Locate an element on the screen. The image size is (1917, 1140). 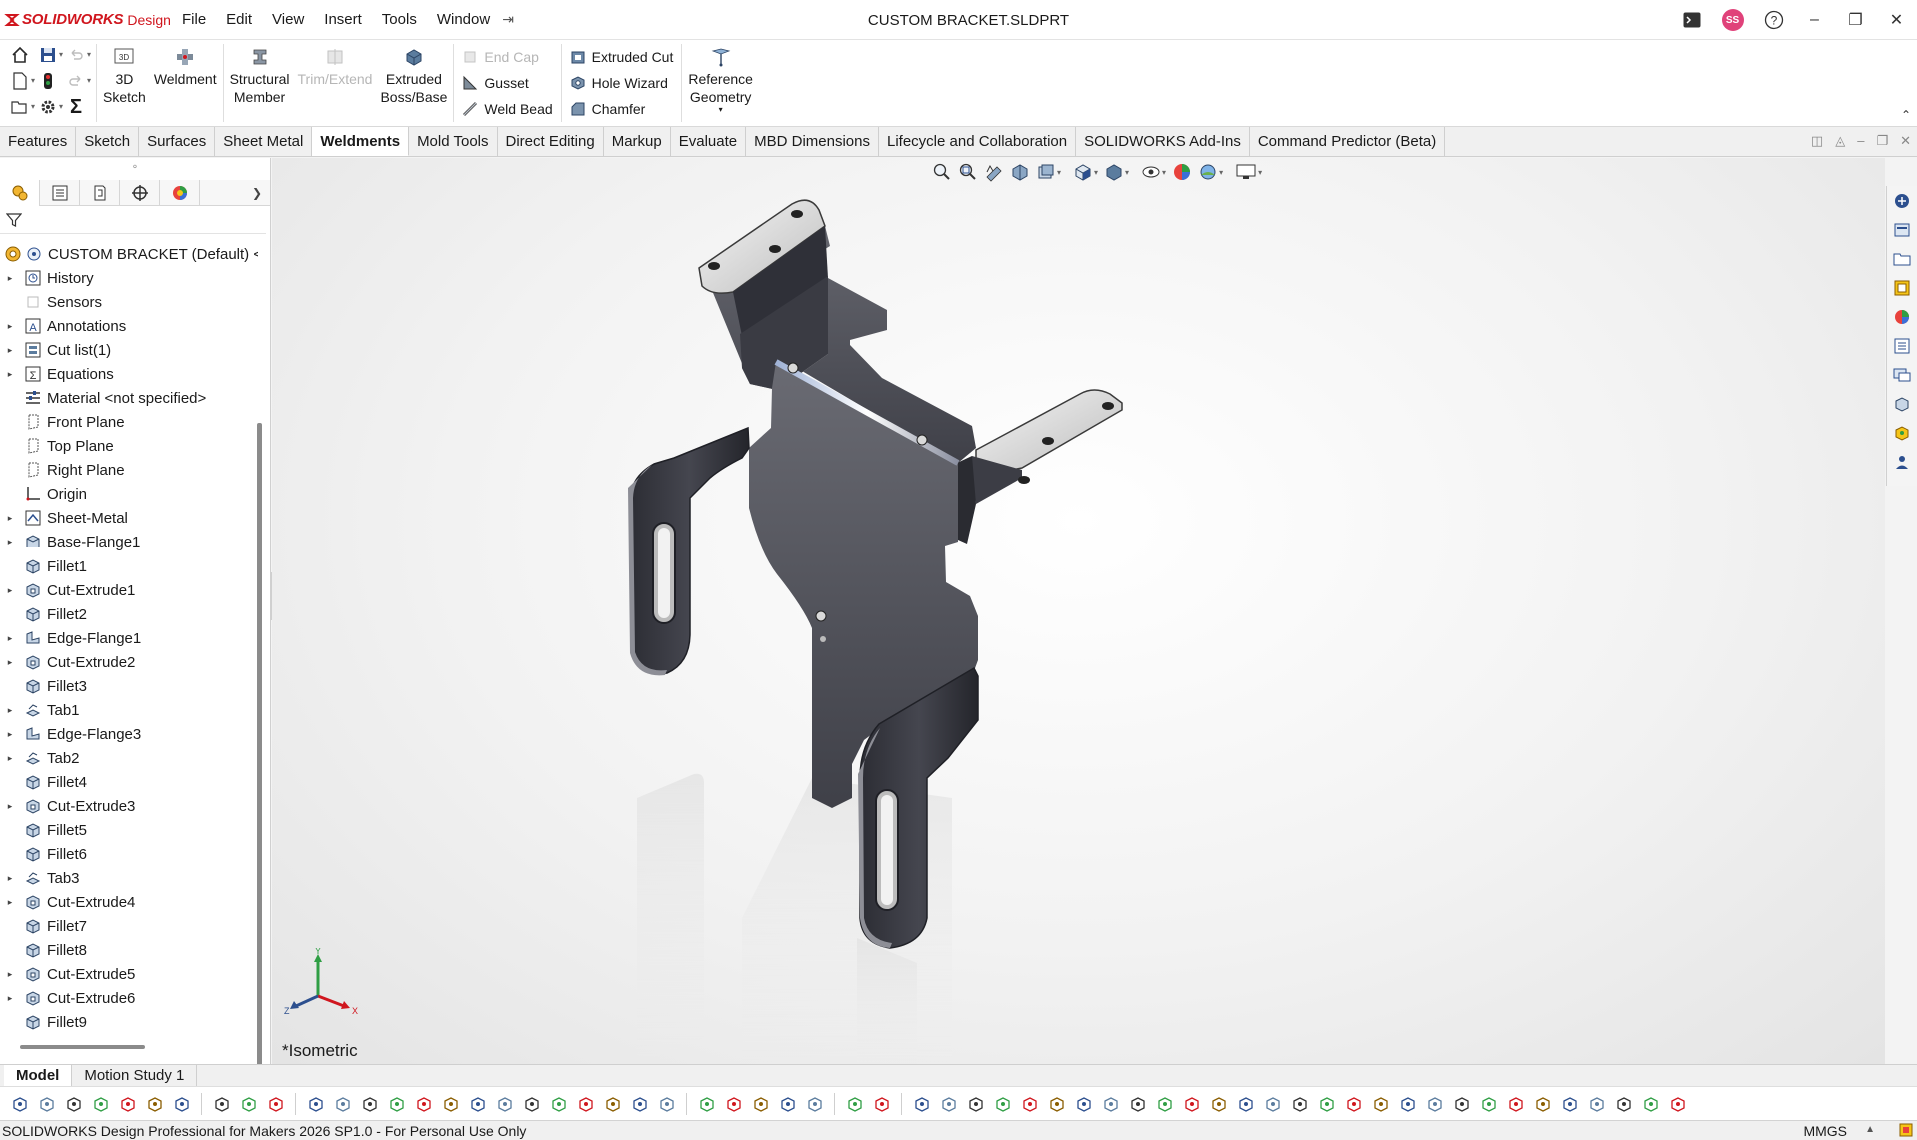
rotate-view-icon is located at coordinates (396, 1104).